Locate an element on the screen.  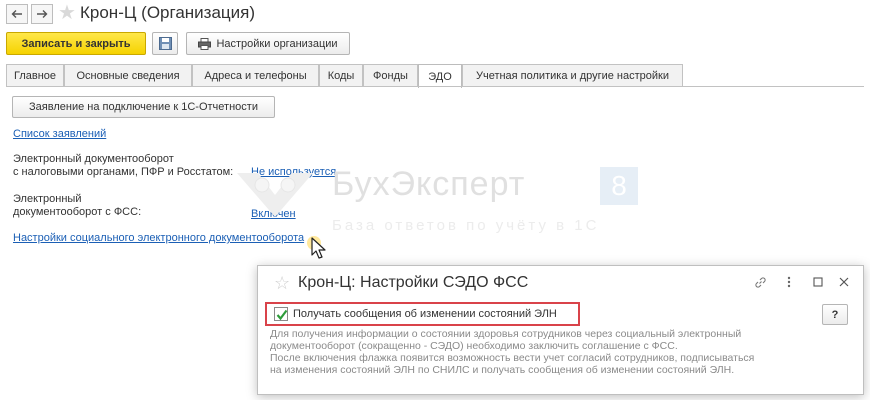
tab-accounting-policy: Учетная политика и другие настройки is located at coordinates (572, 75).